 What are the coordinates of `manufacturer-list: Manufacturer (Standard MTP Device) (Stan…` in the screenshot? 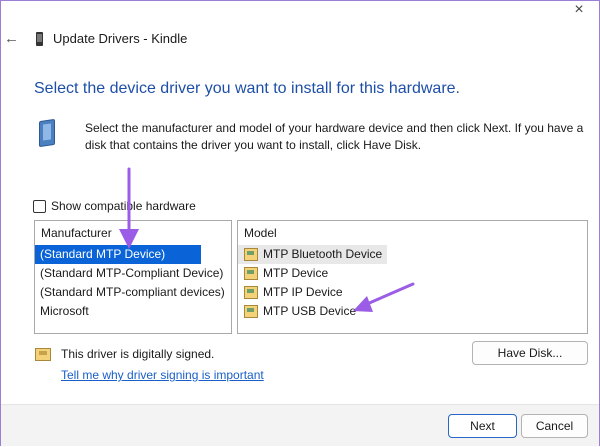 It's located at (133, 277).